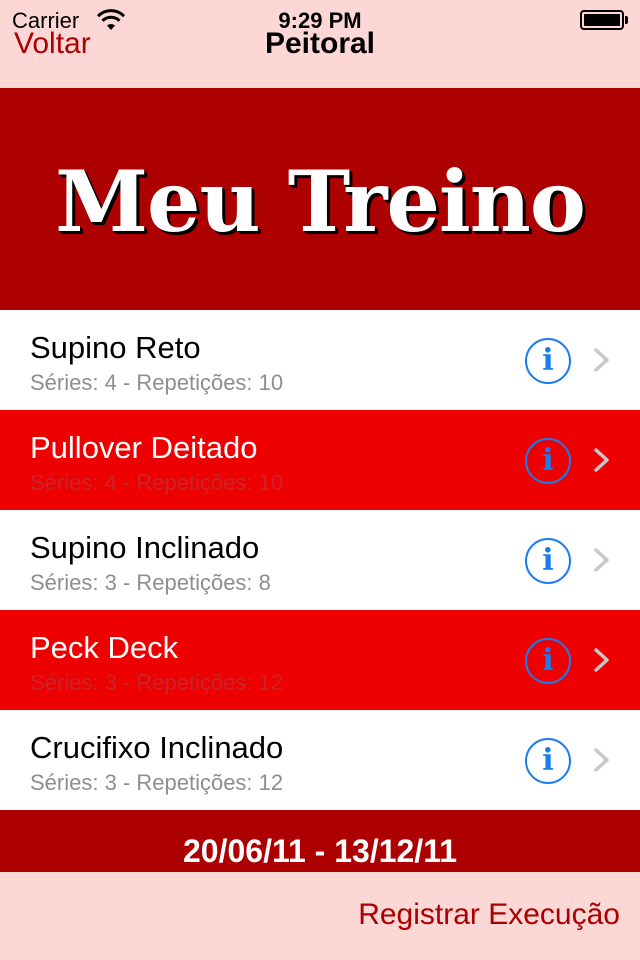  I want to click on list-item: Supino Reto Séries: 4 - Repetições: 10 i, so click(320, 360).